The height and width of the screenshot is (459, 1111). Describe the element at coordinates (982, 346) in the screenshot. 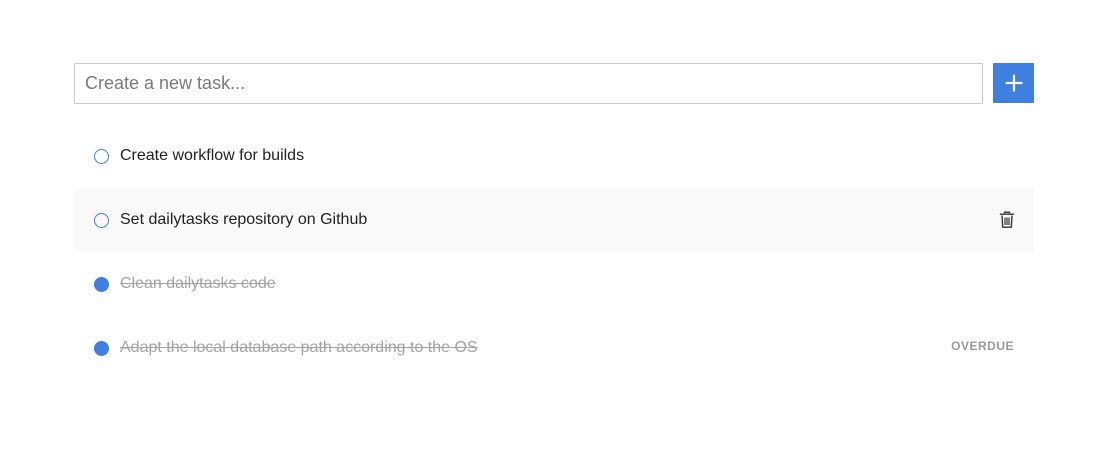

I see `overdue-badge: OVERDUE` at that location.